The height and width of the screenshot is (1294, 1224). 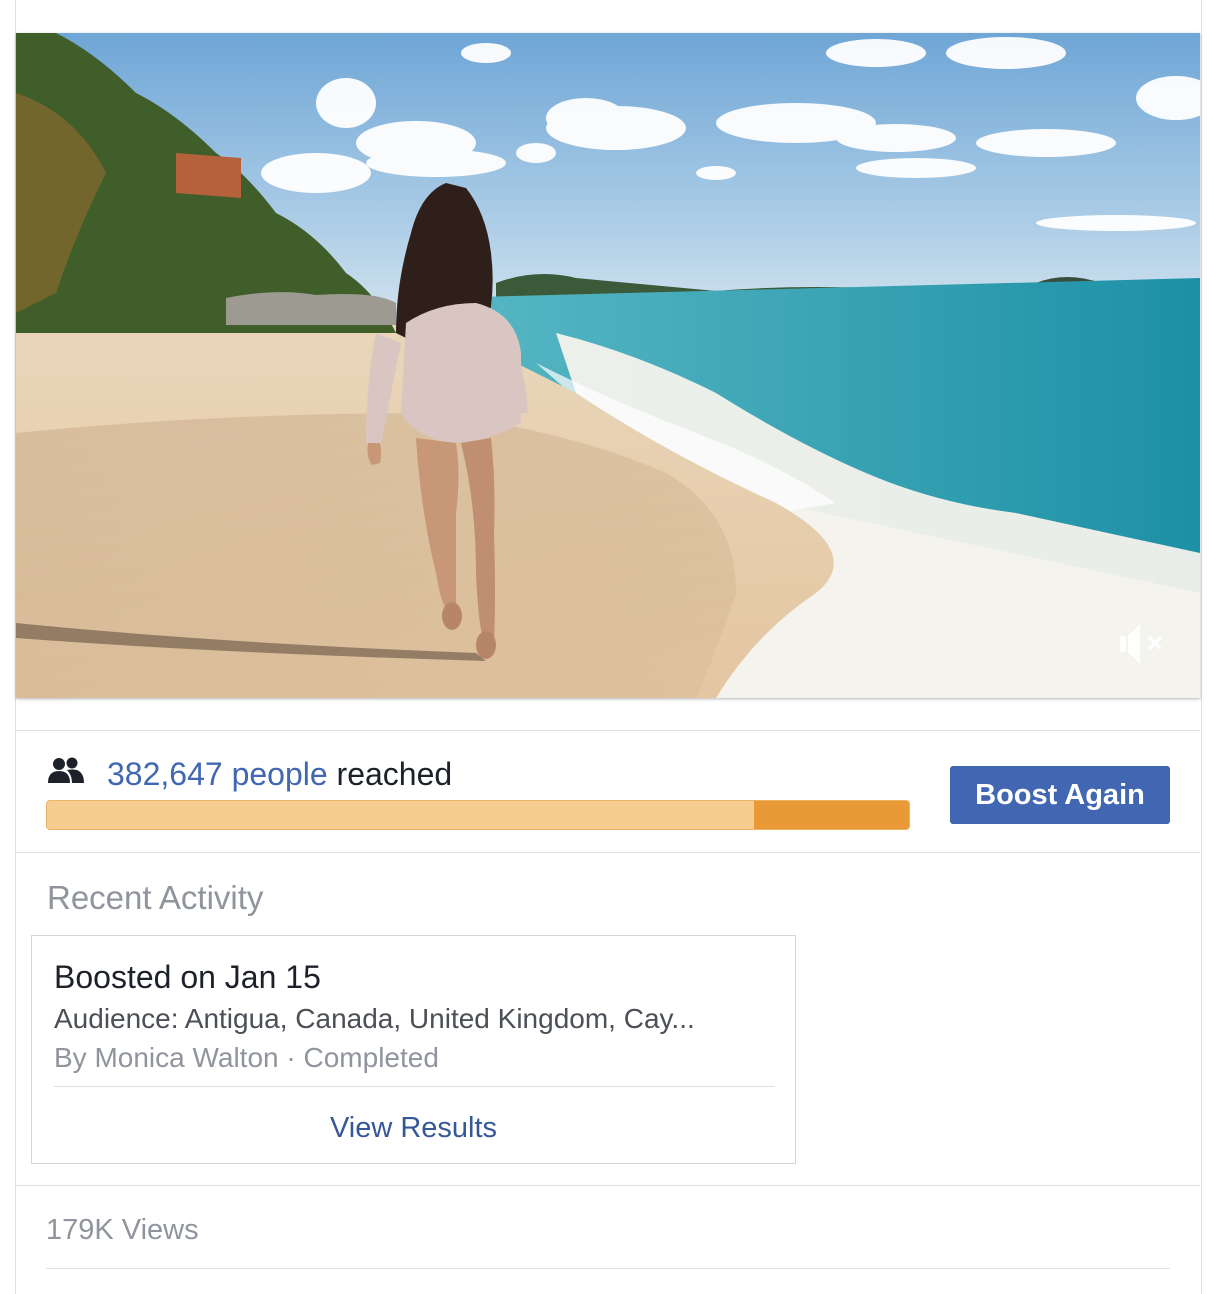 What do you see at coordinates (166, 1057) in the screenshot?
I see `boost-author: By Monica Walton` at bounding box center [166, 1057].